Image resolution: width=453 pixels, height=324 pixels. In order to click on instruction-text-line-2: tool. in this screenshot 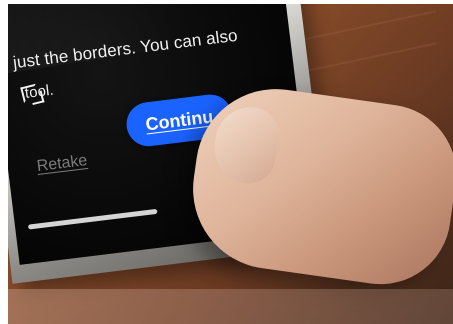, I will do `click(39, 91)`.